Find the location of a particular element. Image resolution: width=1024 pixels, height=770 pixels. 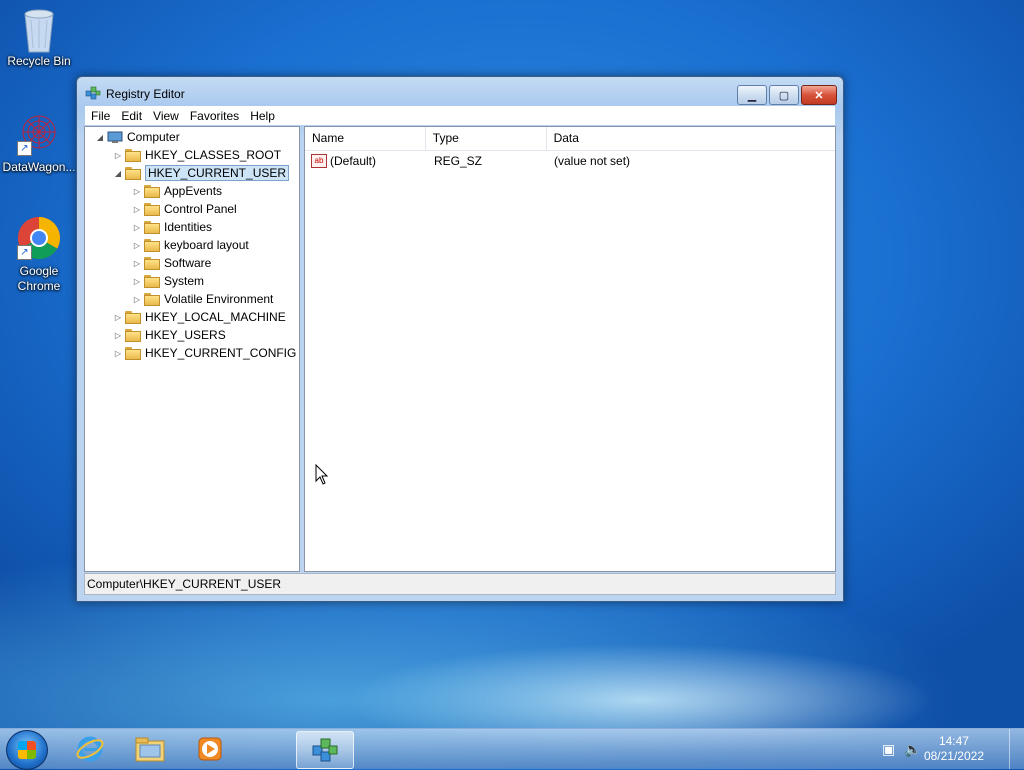

network-icon: ▣ is located at coordinates (888, 749).